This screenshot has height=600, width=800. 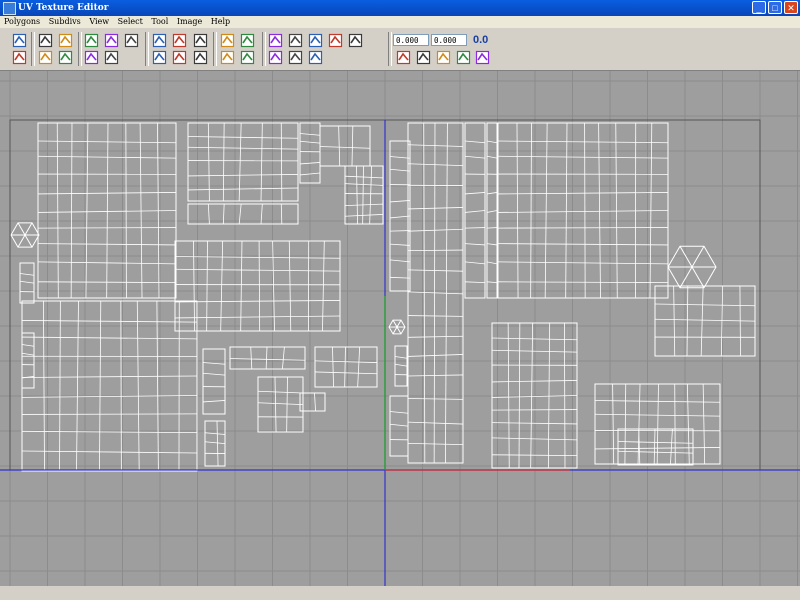 I want to click on uv-shell-cylinder, so click(x=364, y=195).